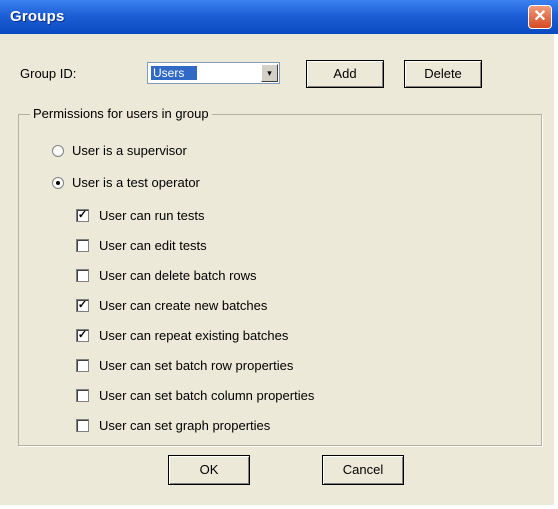 This screenshot has width=558, height=509. What do you see at coordinates (196, 365) in the screenshot?
I see `permission-label: User can set batch row properties` at bounding box center [196, 365].